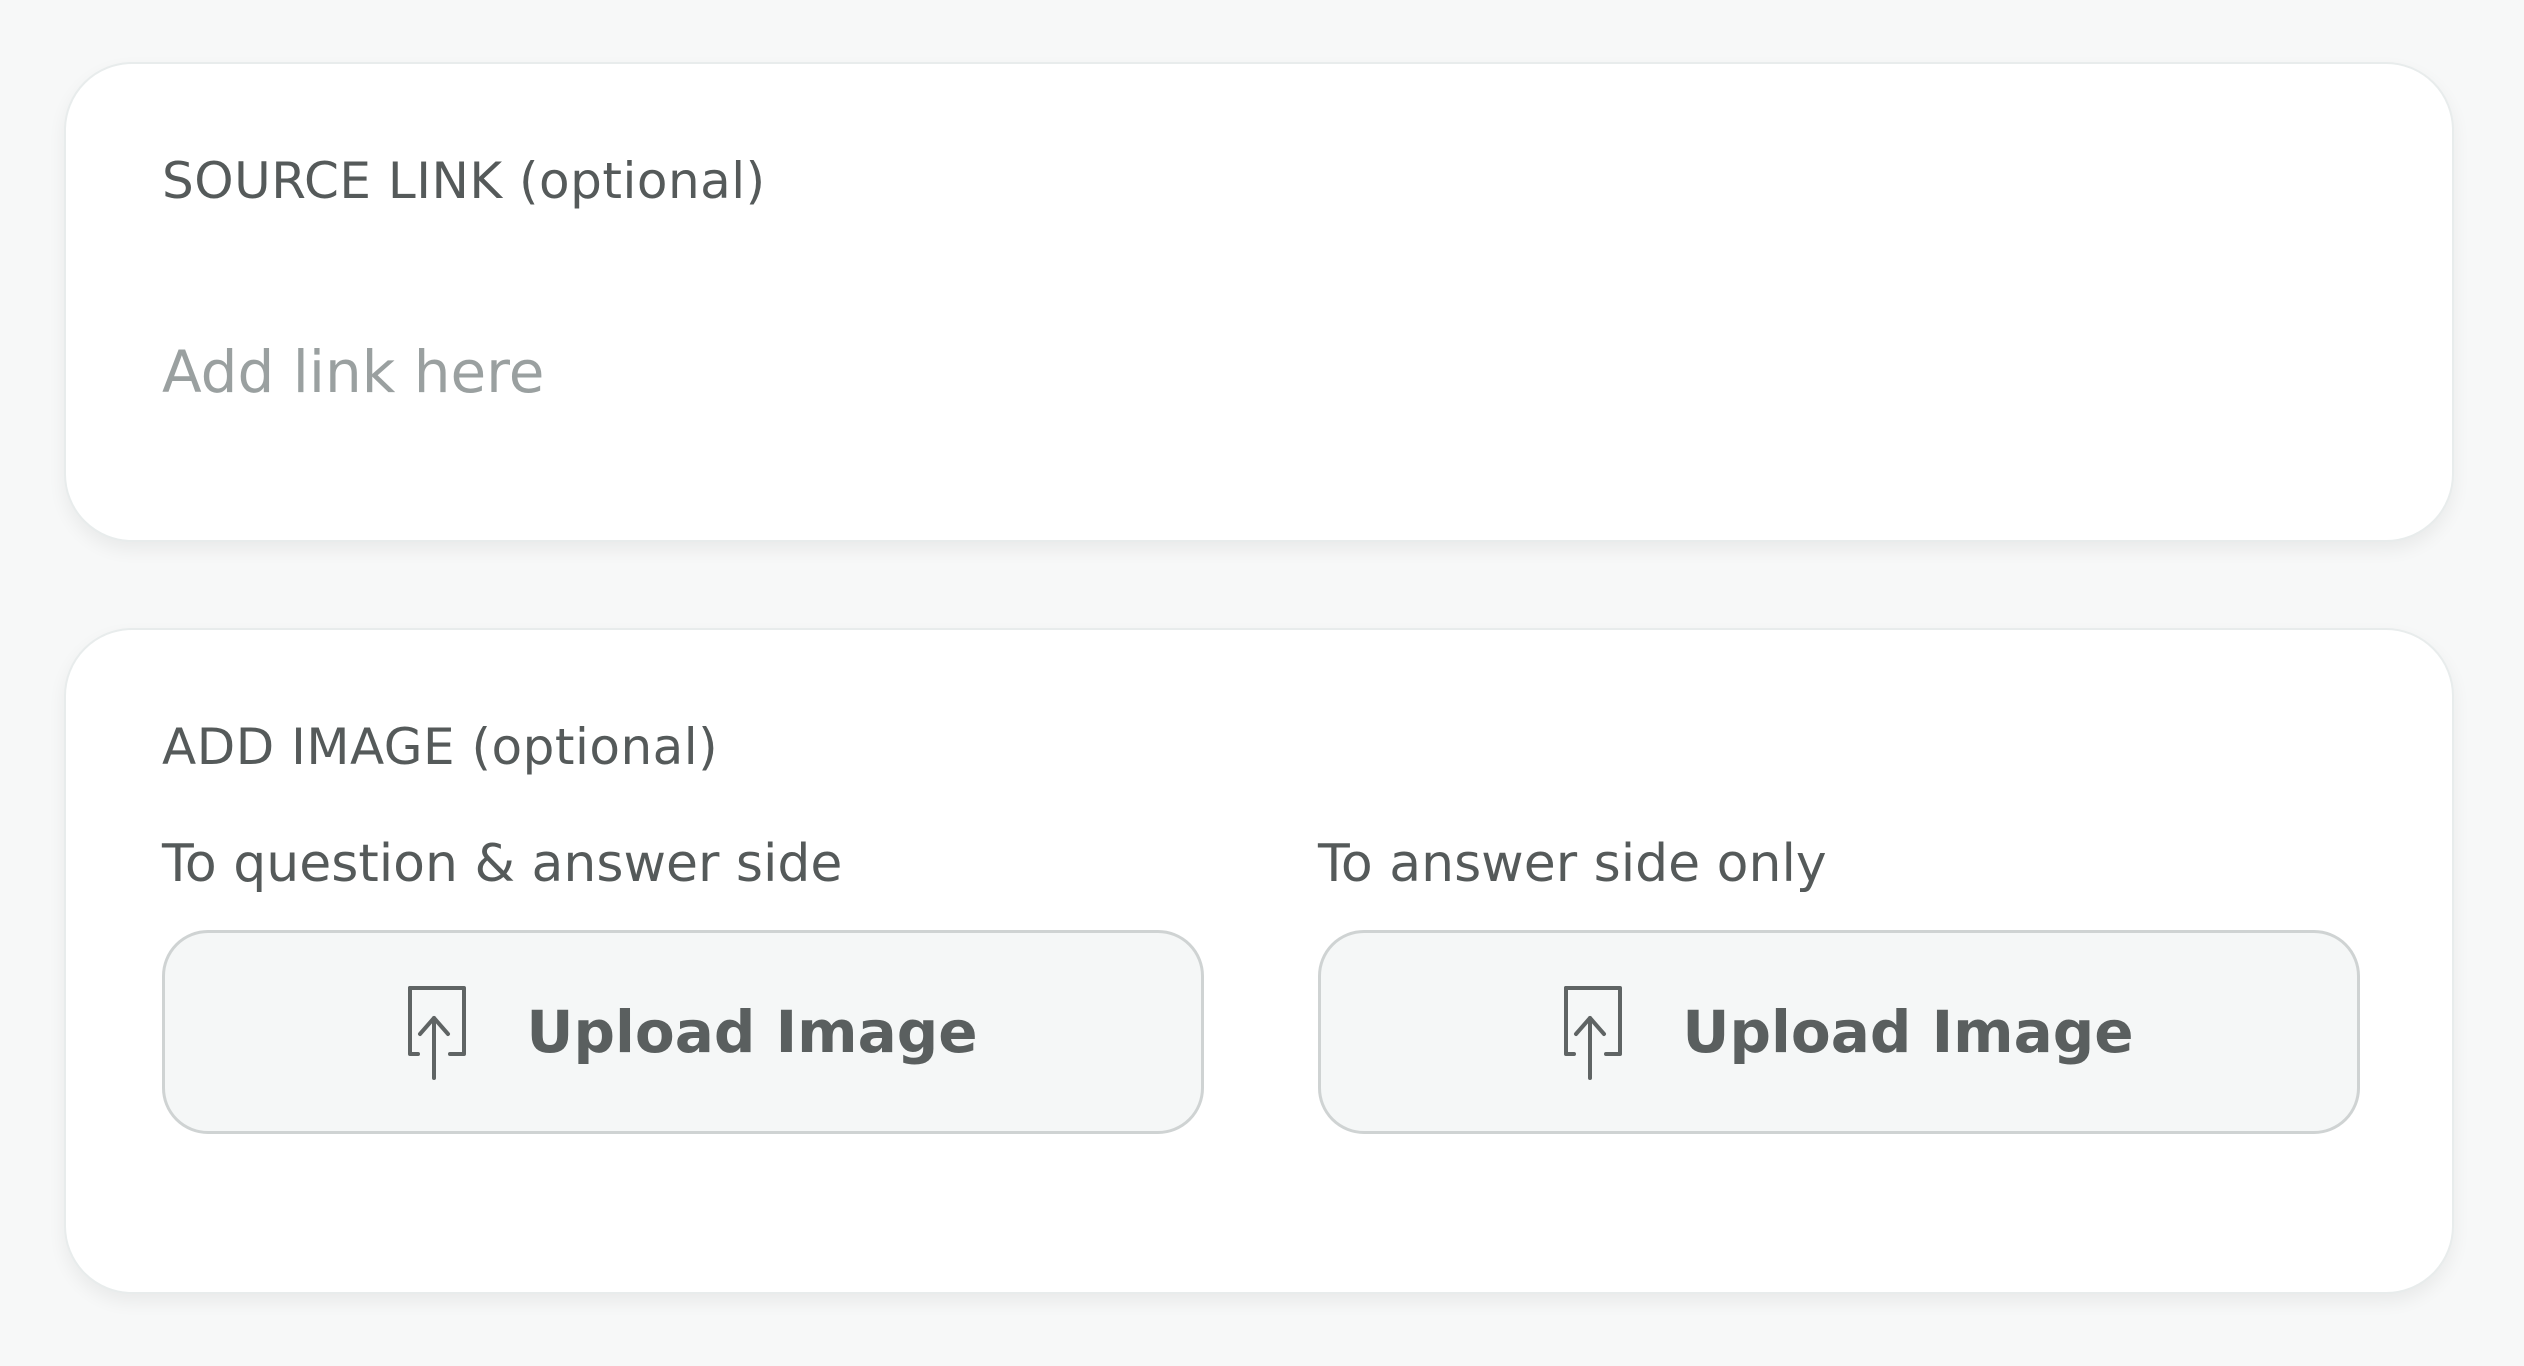 The width and height of the screenshot is (2524, 1366). What do you see at coordinates (464, 181) in the screenshot?
I see `source-link-label: SOURCE LINK (optional)` at bounding box center [464, 181].